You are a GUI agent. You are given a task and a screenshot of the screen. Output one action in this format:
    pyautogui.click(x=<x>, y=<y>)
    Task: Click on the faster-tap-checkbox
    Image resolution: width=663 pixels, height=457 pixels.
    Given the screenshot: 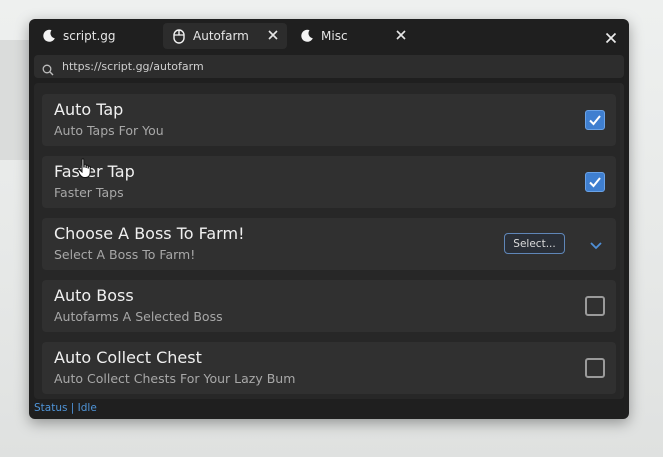 What is the action you would take?
    pyautogui.click(x=595, y=182)
    